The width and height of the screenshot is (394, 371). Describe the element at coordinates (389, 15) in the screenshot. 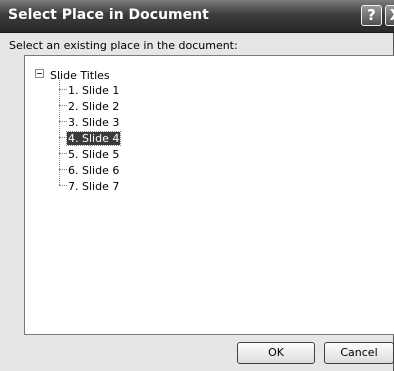

I see `close-button: X` at that location.